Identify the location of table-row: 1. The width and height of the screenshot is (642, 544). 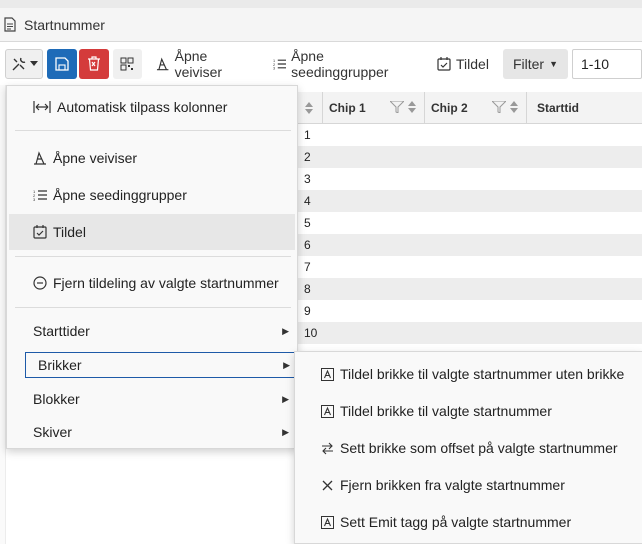
(469, 135).